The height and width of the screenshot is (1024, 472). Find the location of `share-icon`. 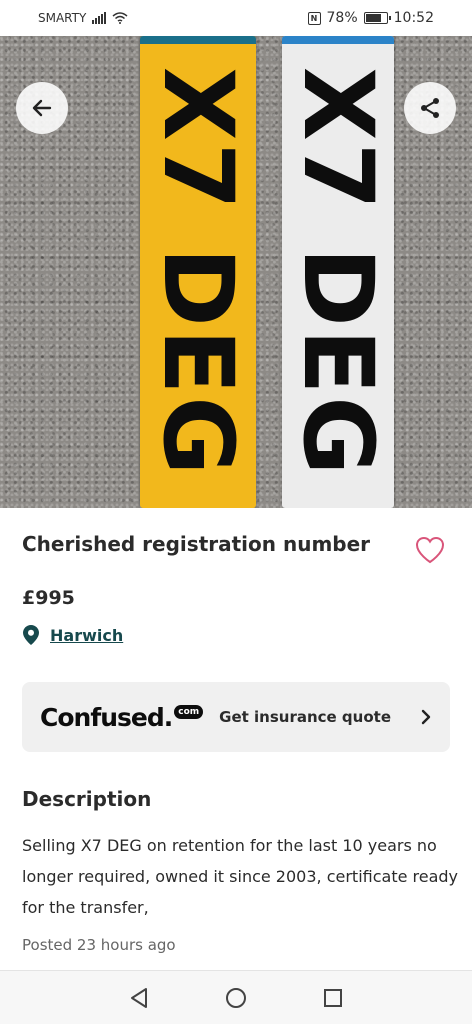

share-icon is located at coordinates (430, 108).